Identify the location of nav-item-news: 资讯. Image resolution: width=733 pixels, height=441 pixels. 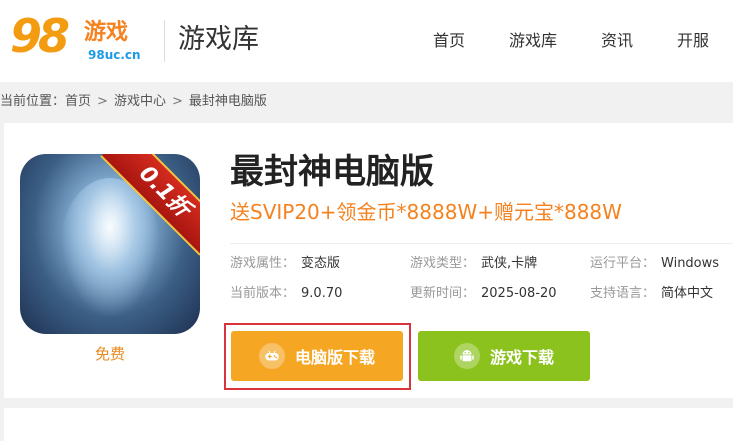
(617, 41).